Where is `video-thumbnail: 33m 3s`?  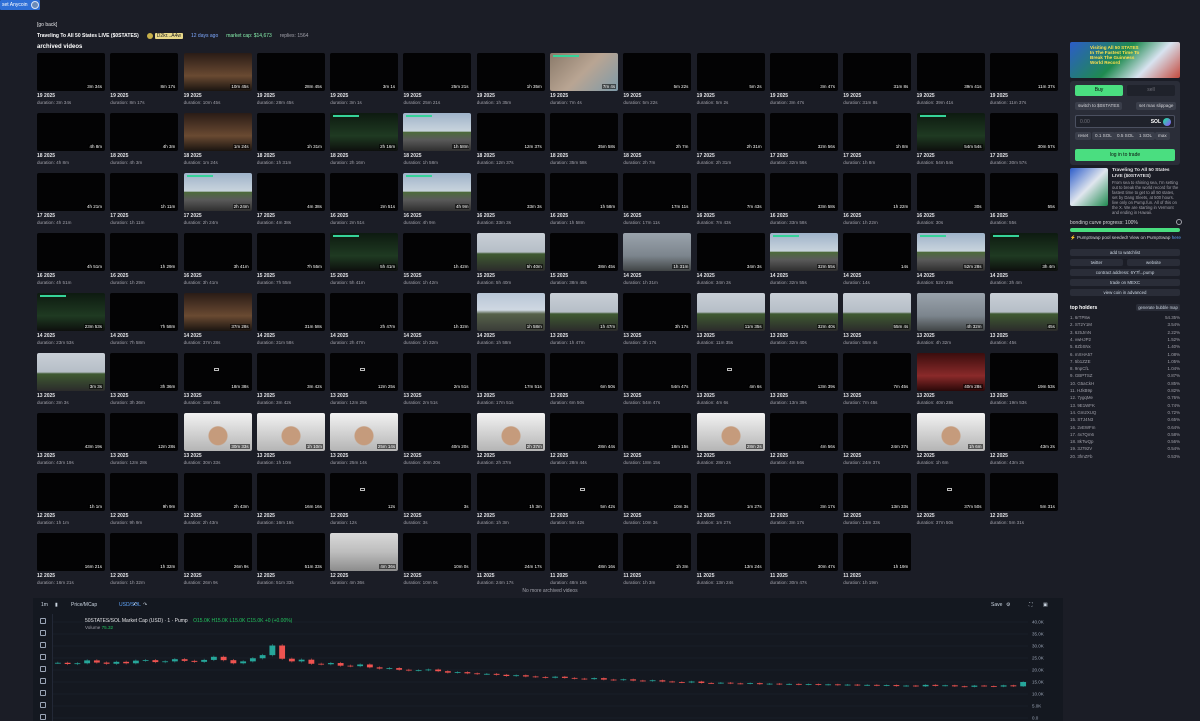
video-thumbnail: 33m 3s is located at coordinates (510, 192).